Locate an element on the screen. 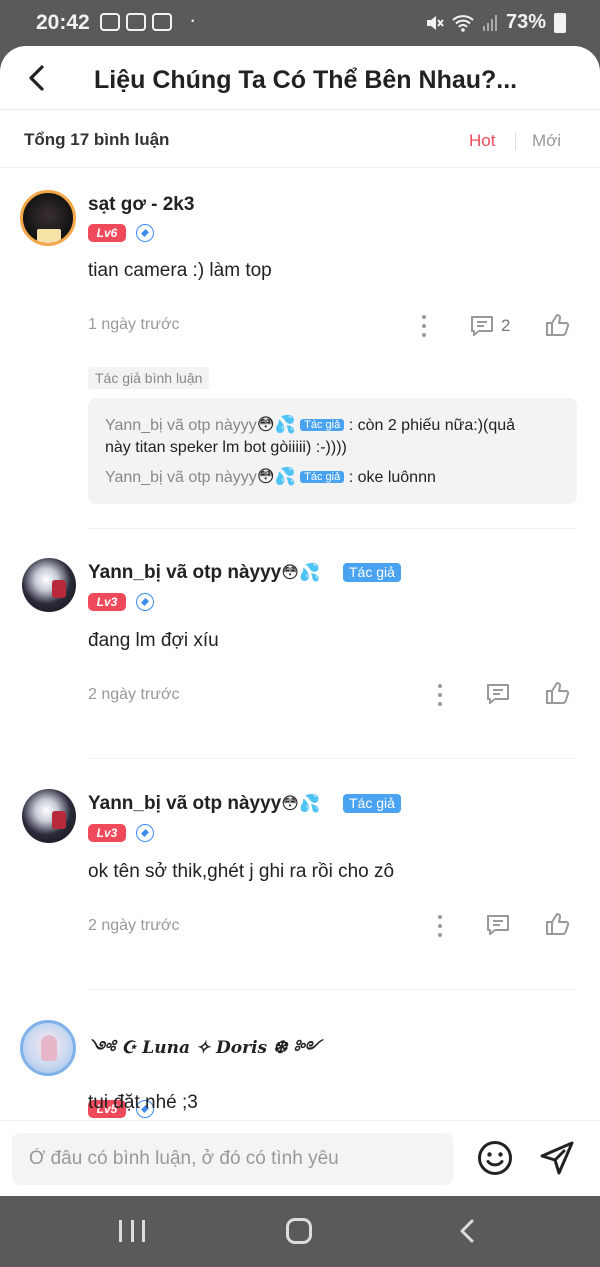 This screenshot has height=1267, width=600. sort-hot-tab: Hot is located at coordinates (482, 141).